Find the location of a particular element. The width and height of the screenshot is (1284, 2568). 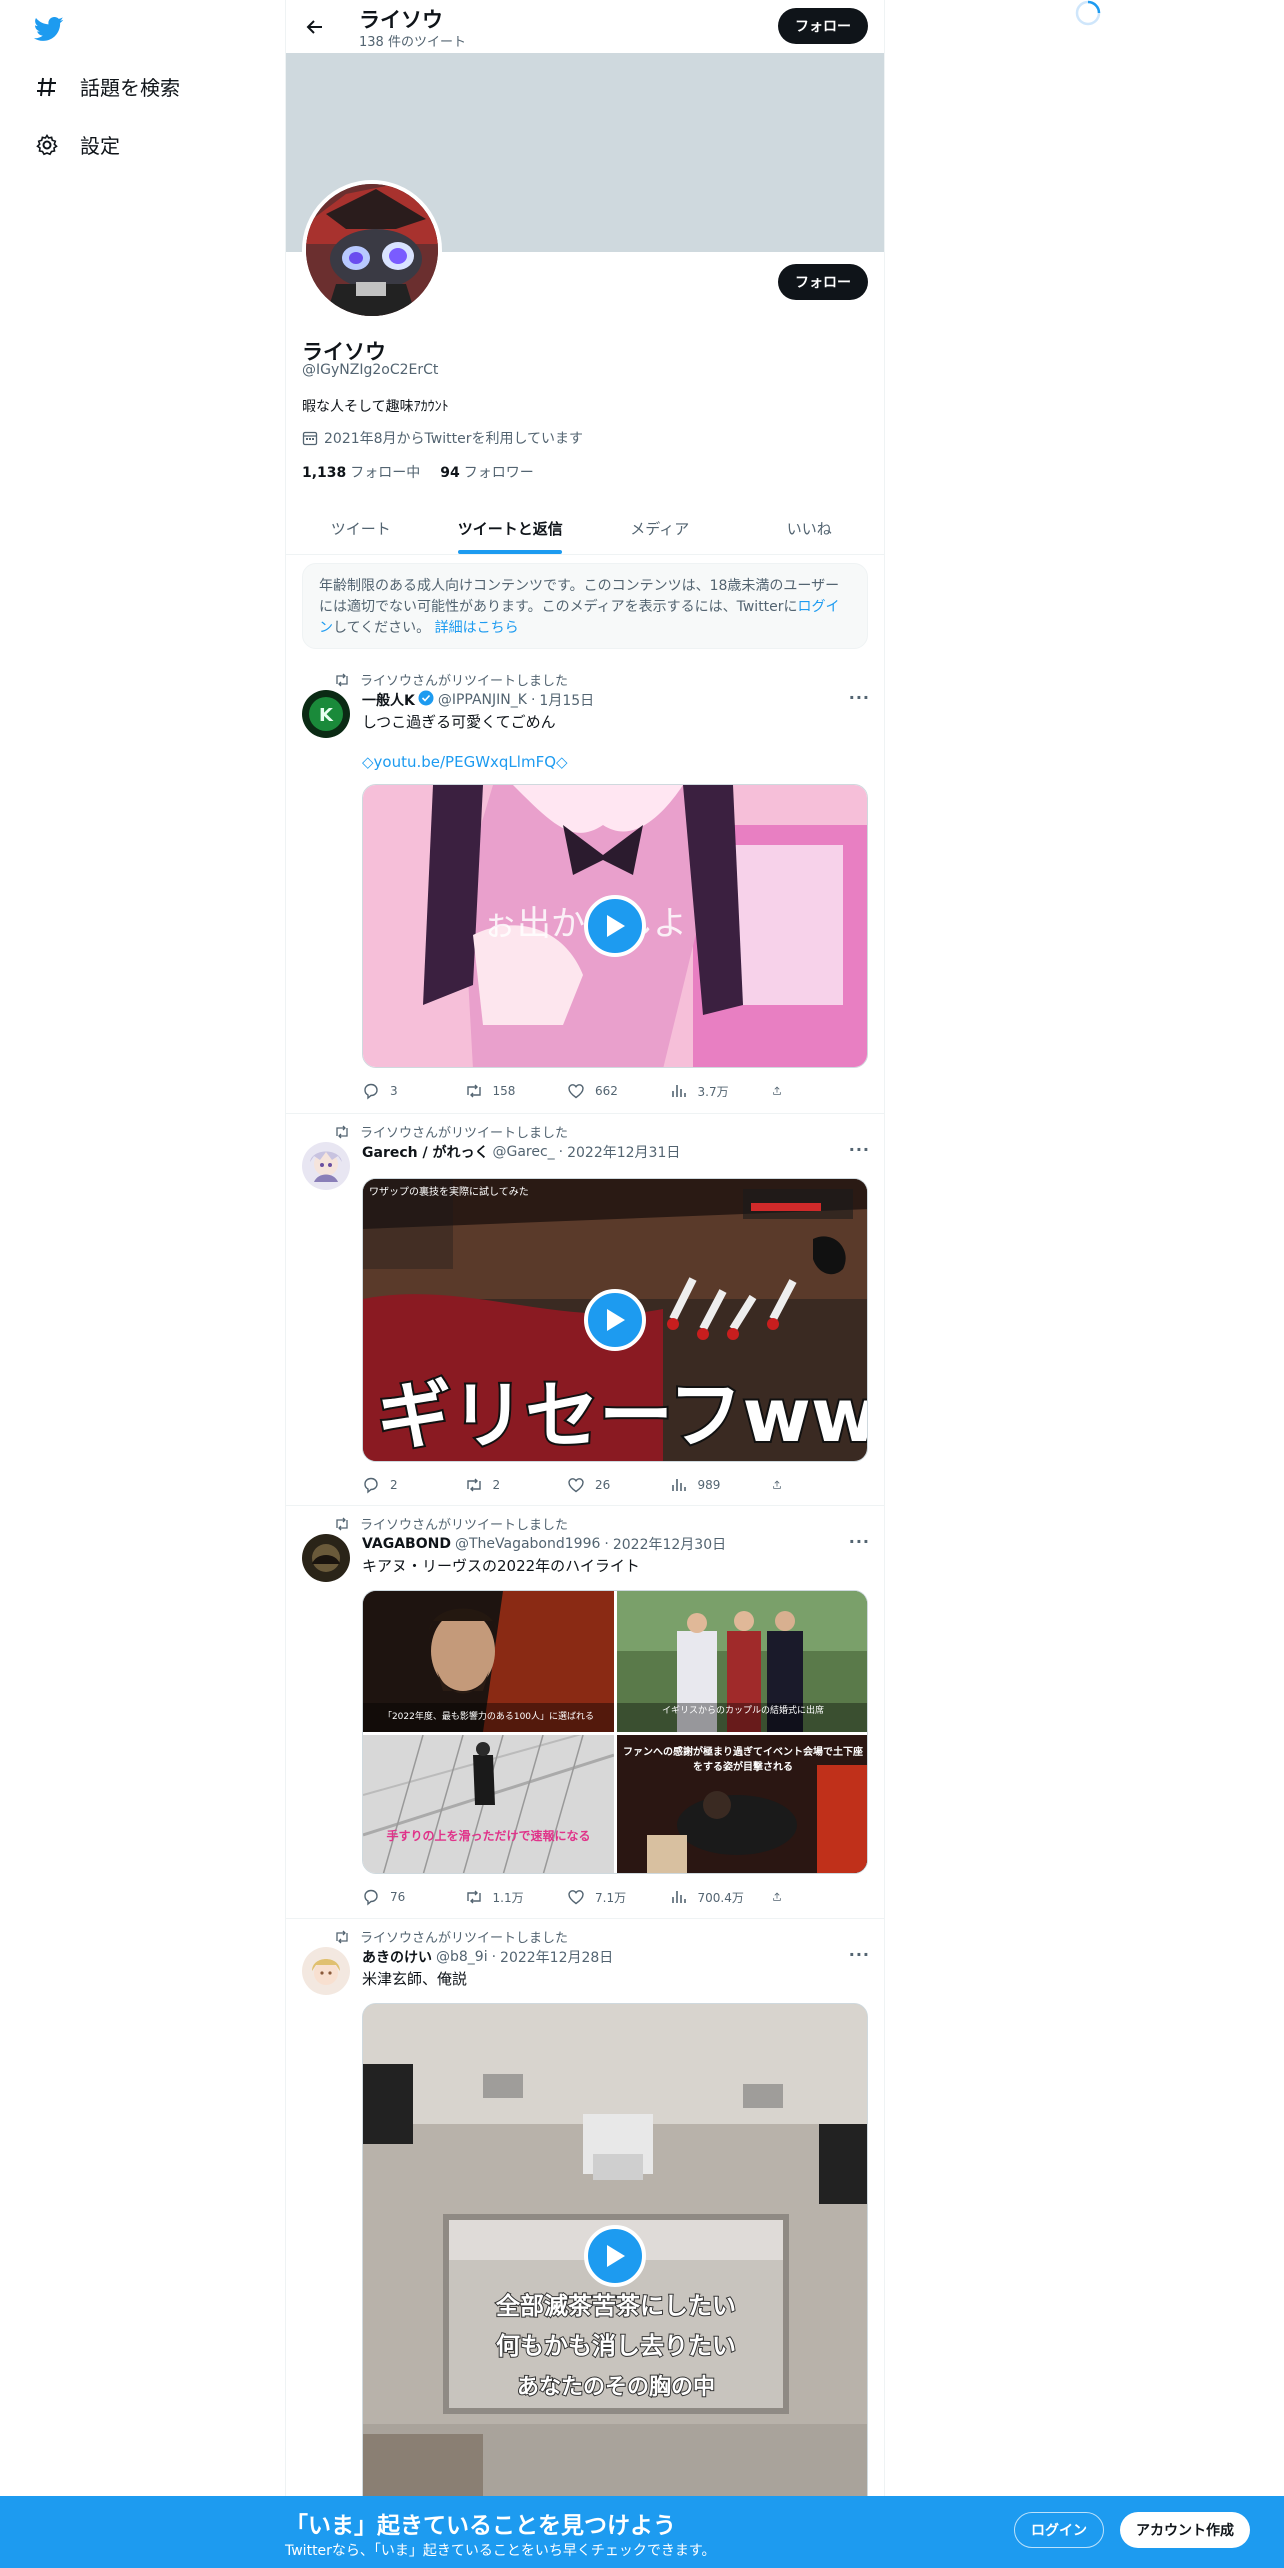

author-name: あきのけい is located at coordinates (397, 1957).